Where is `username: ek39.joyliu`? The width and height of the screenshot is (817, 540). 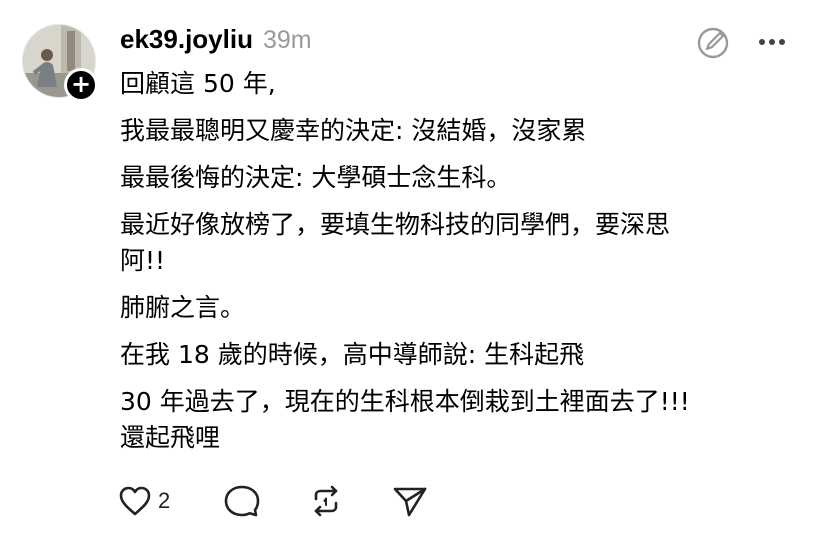 username: ek39.joyliu is located at coordinates (186, 39).